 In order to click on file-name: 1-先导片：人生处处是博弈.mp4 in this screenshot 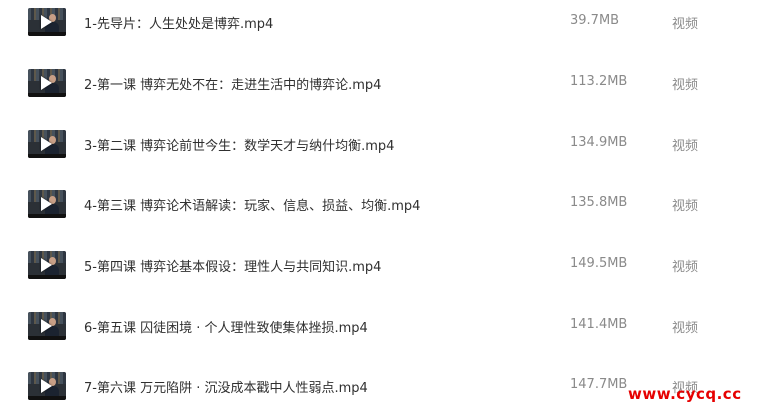, I will do `click(178, 22)`.